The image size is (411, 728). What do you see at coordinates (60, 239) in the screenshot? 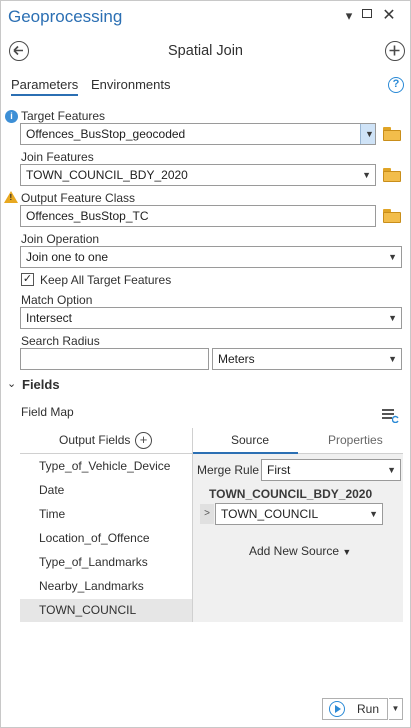
I see `join-operation-label: Join Operation` at bounding box center [60, 239].